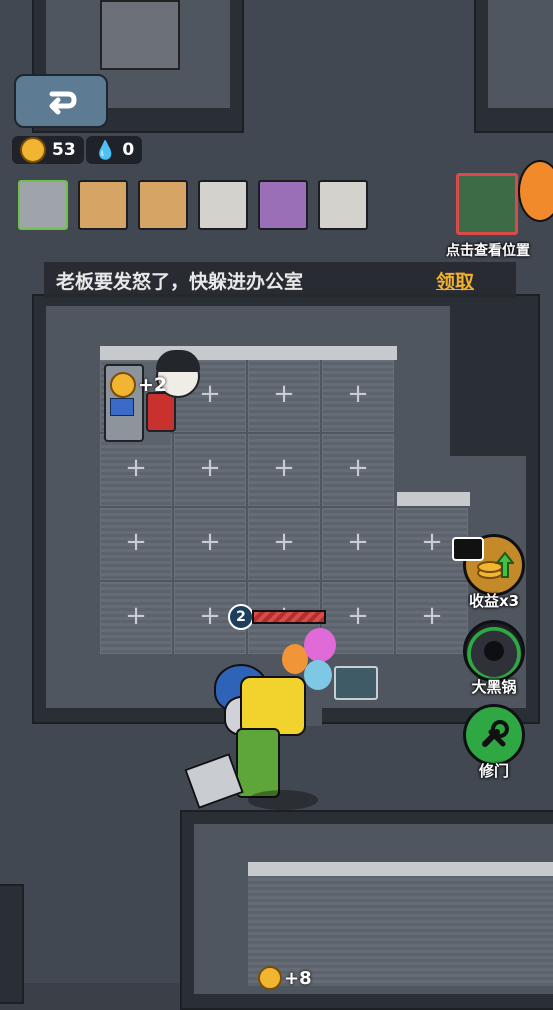 This screenshot has width=553, height=1010. Describe the element at coordinates (258, 763) in the screenshot. I see `boss-legs` at that location.